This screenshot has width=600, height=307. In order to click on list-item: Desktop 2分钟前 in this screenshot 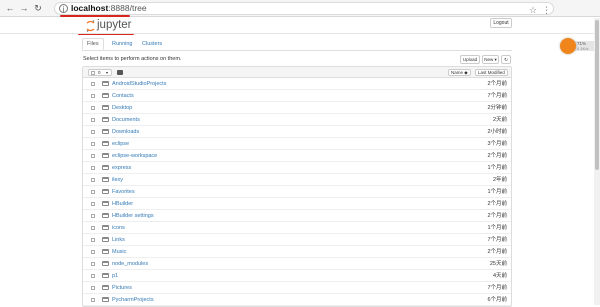, I will do `click(297, 108)`.